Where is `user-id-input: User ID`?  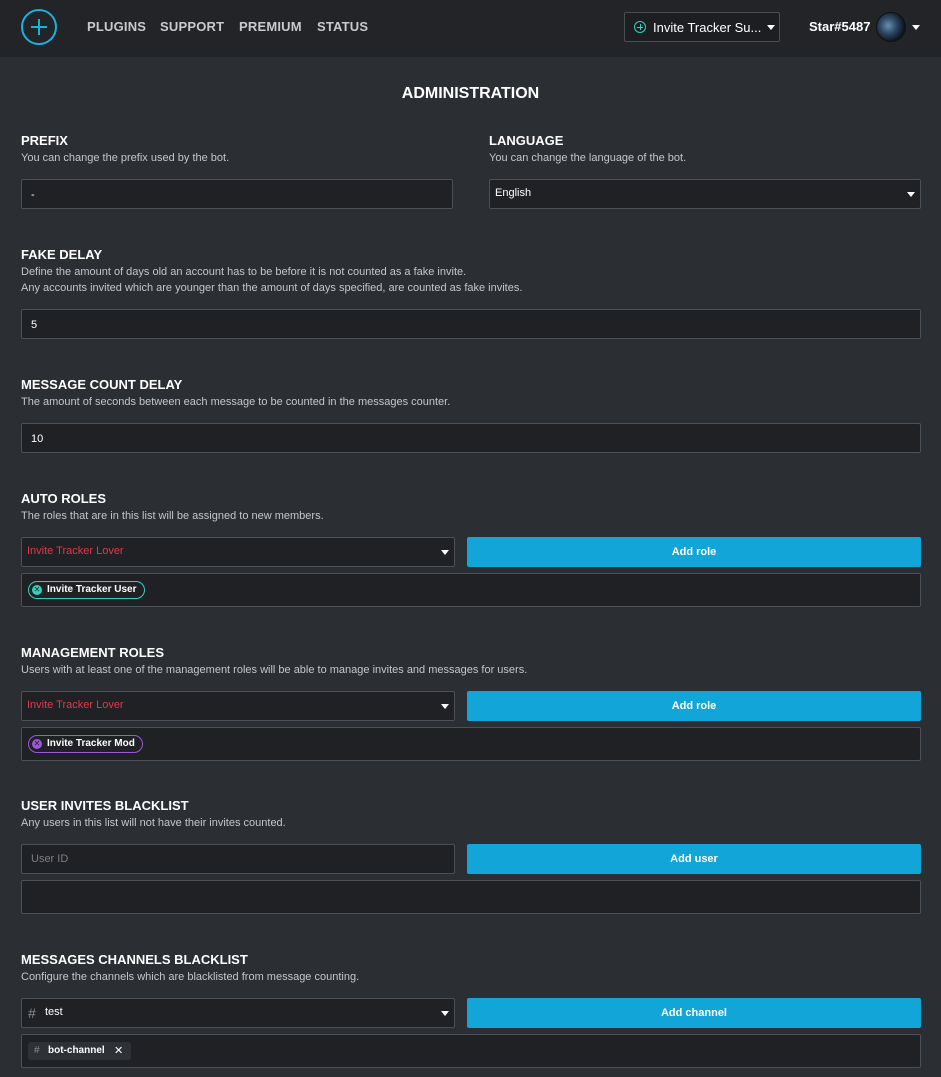
user-id-input: User ID is located at coordinates (238, 859).